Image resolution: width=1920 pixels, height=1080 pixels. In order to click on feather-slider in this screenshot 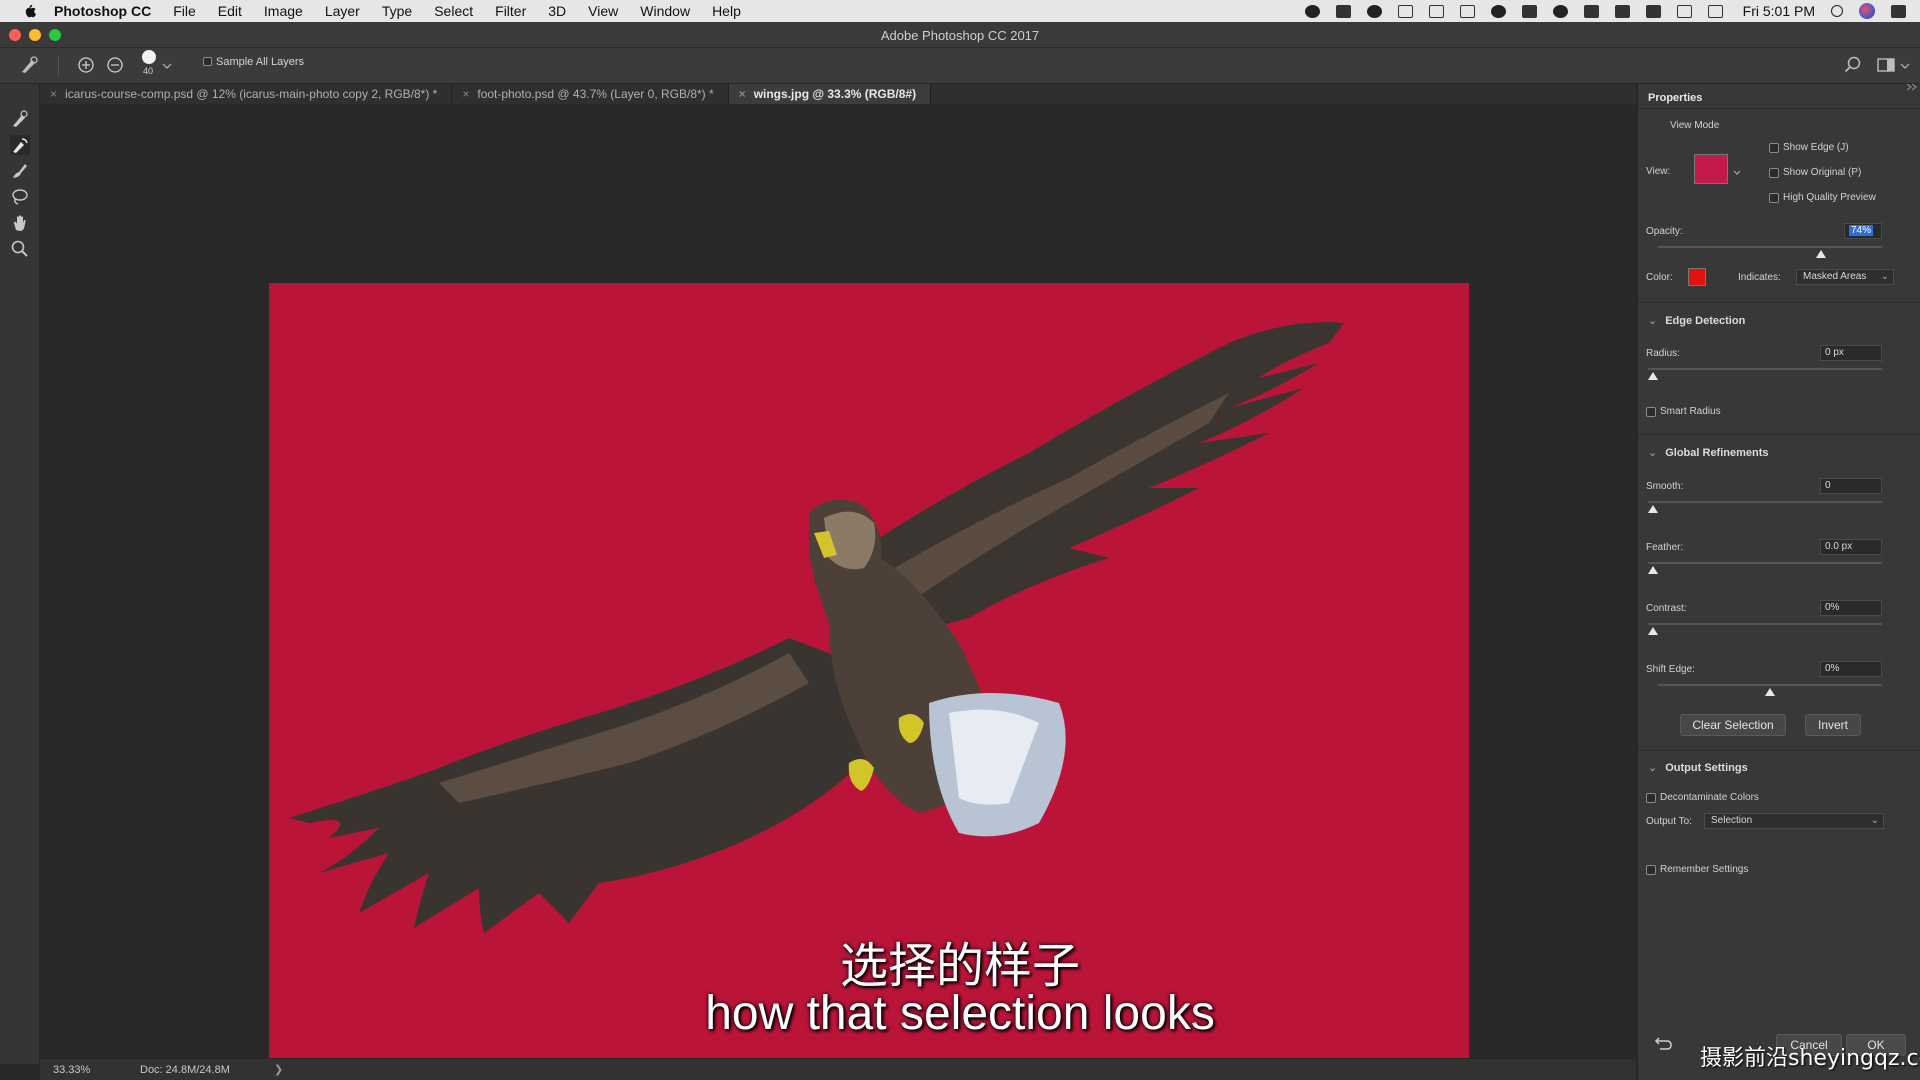, I will do `click(1765, 563)`.